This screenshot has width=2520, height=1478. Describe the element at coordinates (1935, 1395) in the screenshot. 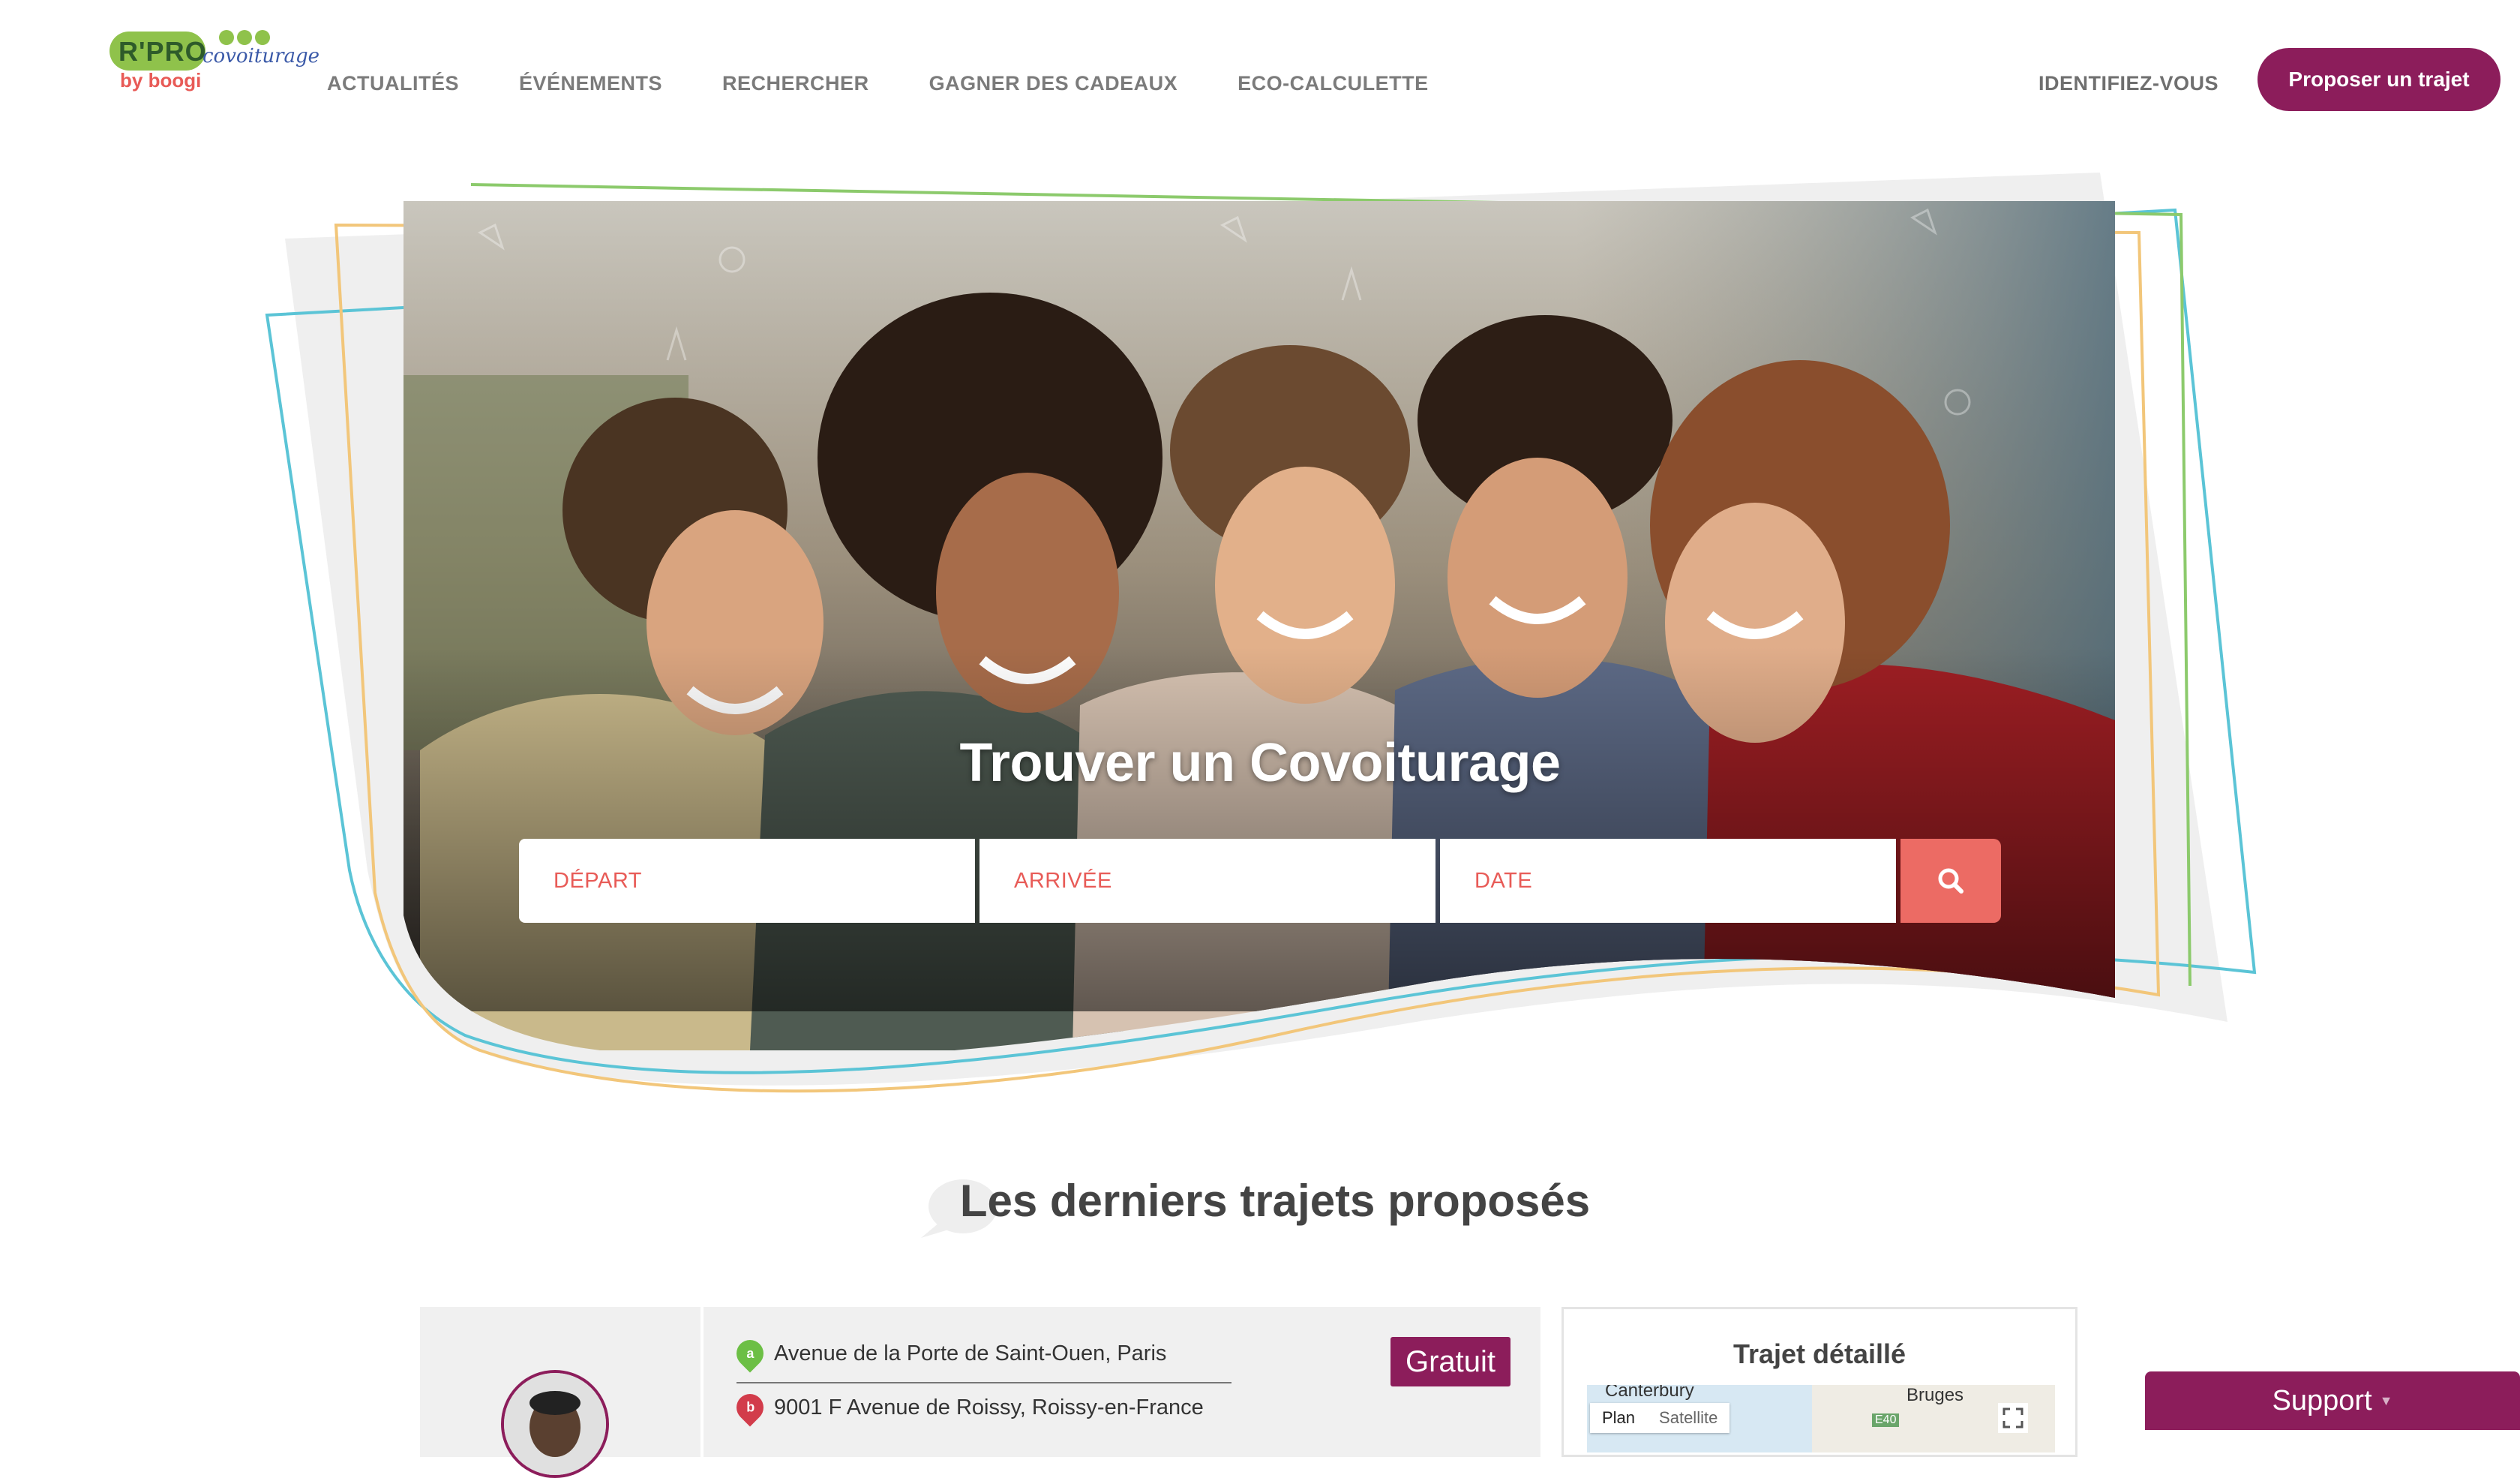

I see `map-label-city-2: Bruges` at that location.